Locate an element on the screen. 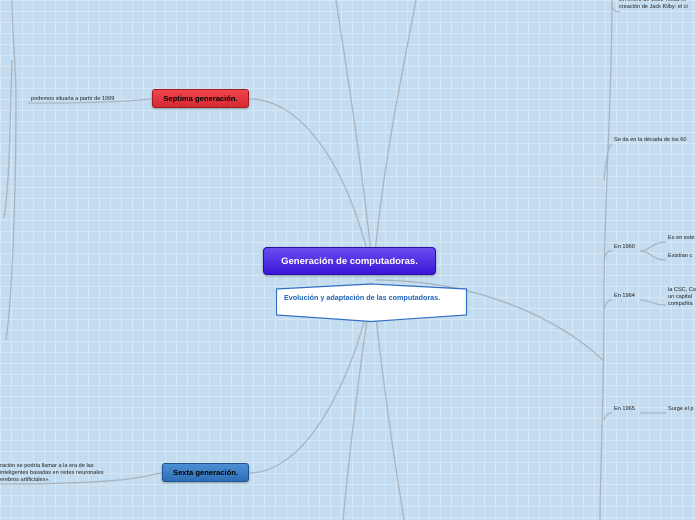 The height and width of the screenshot is (520, 696). topic-septima-generacion: Septima generación. is located at coordinates (200, 98).